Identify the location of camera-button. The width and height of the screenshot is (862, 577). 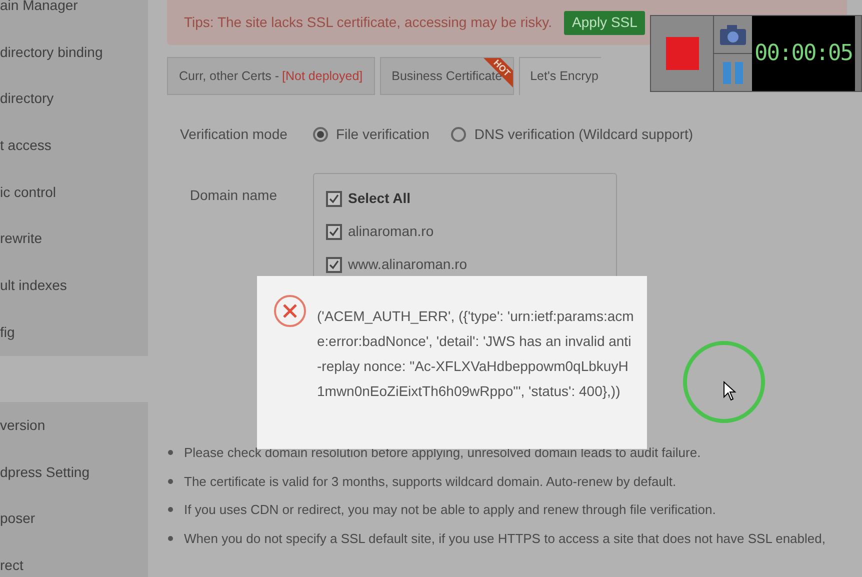
(733, 35).